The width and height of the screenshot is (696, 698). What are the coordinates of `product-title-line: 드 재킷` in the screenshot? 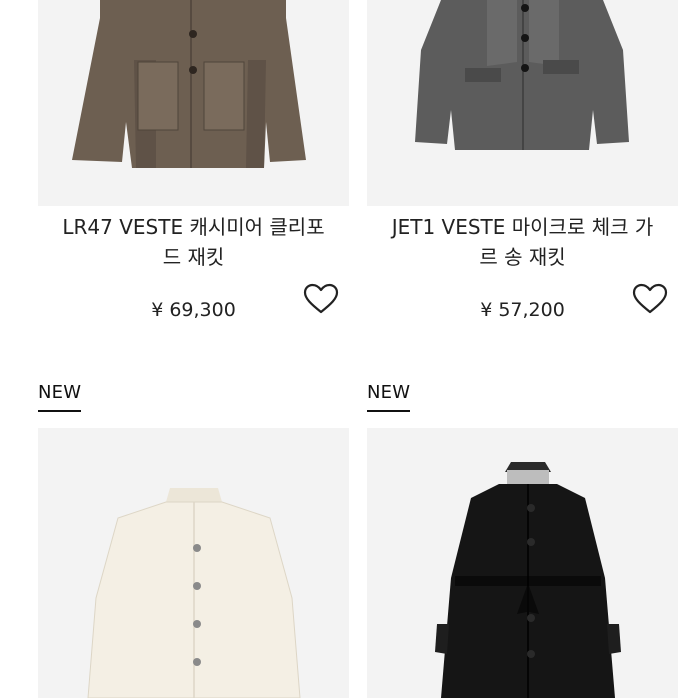 It's located at (193, 257).